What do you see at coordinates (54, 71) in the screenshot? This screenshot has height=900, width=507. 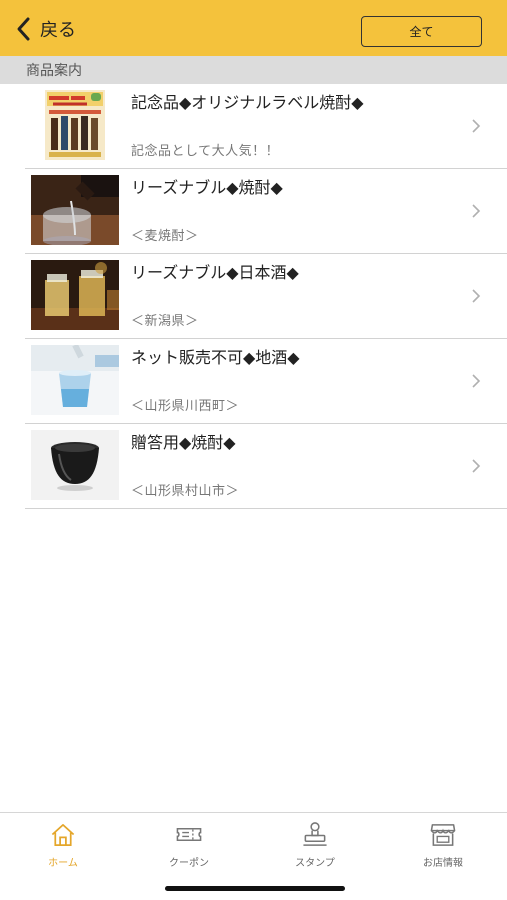 I see `section-title: 商品案内` at bounding box center [54, 71].